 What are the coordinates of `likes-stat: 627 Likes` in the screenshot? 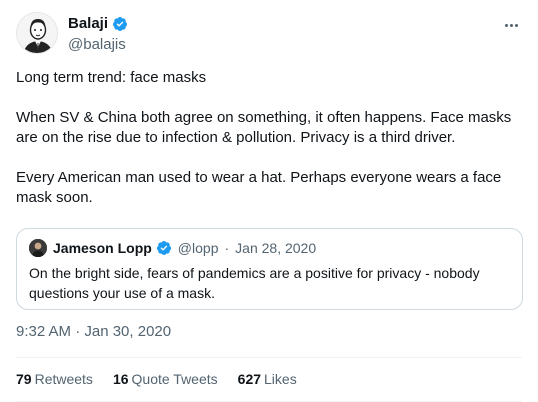 It's located at (267, 379).